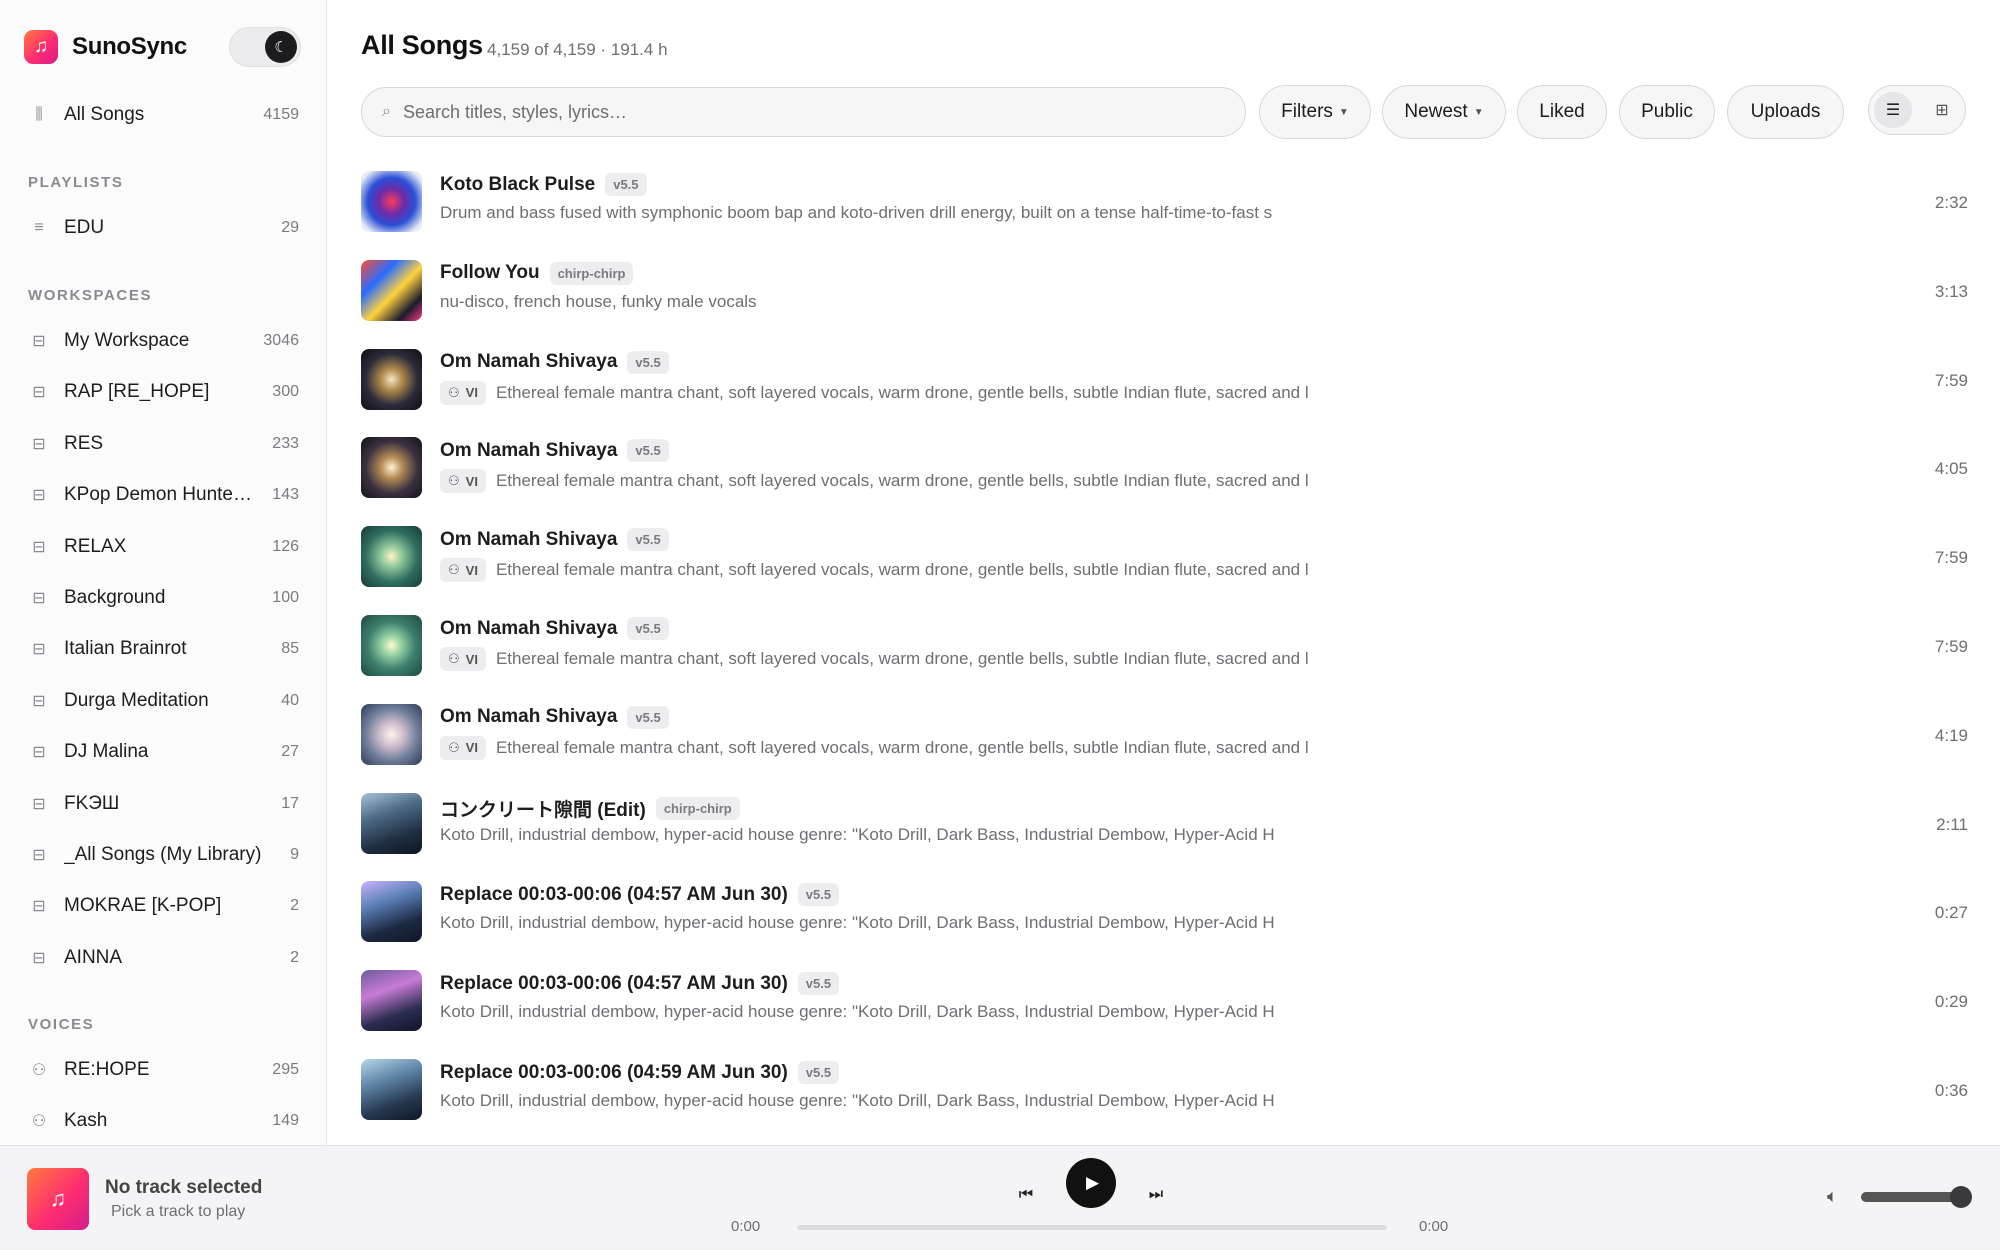 This screenshot has height=1250, width=2000. I want to click on volume-icon: 🔈︎, so click(1832, 1196).